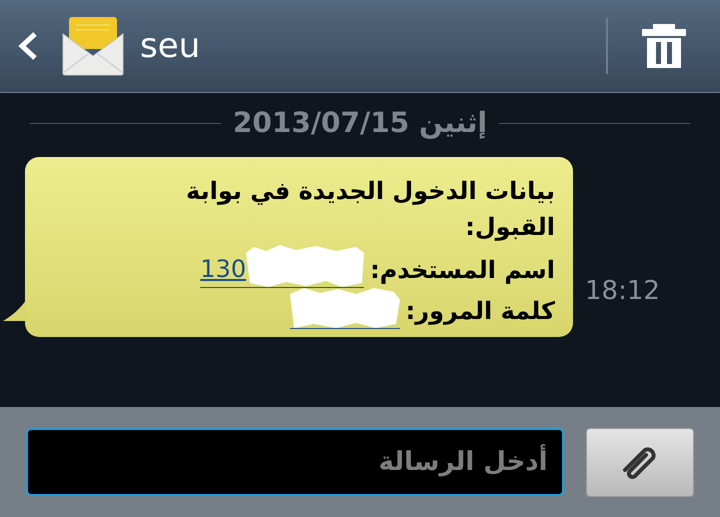 Image resolution: width=720 pixels, height=517 pixels. Describe the element at coordinates (15, 310) in the screenshot. I see `bubble-tail` at that location.